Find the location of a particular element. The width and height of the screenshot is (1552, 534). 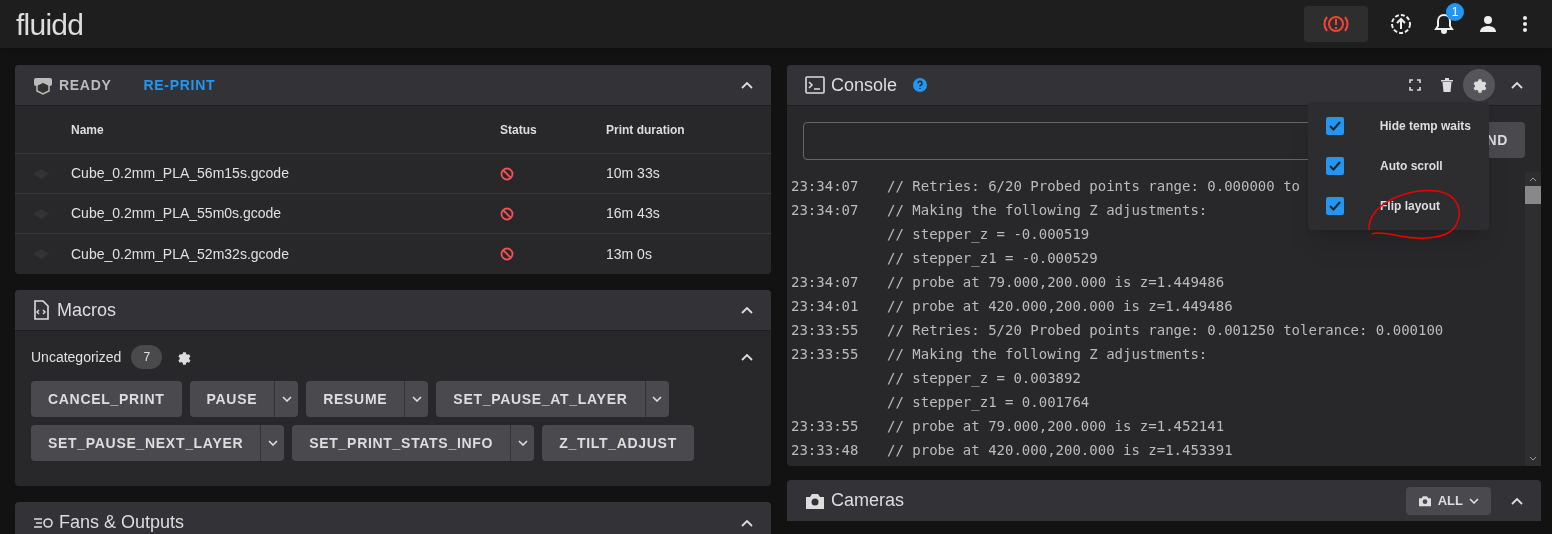

code-file-icon is located at coordinates (41, 310).